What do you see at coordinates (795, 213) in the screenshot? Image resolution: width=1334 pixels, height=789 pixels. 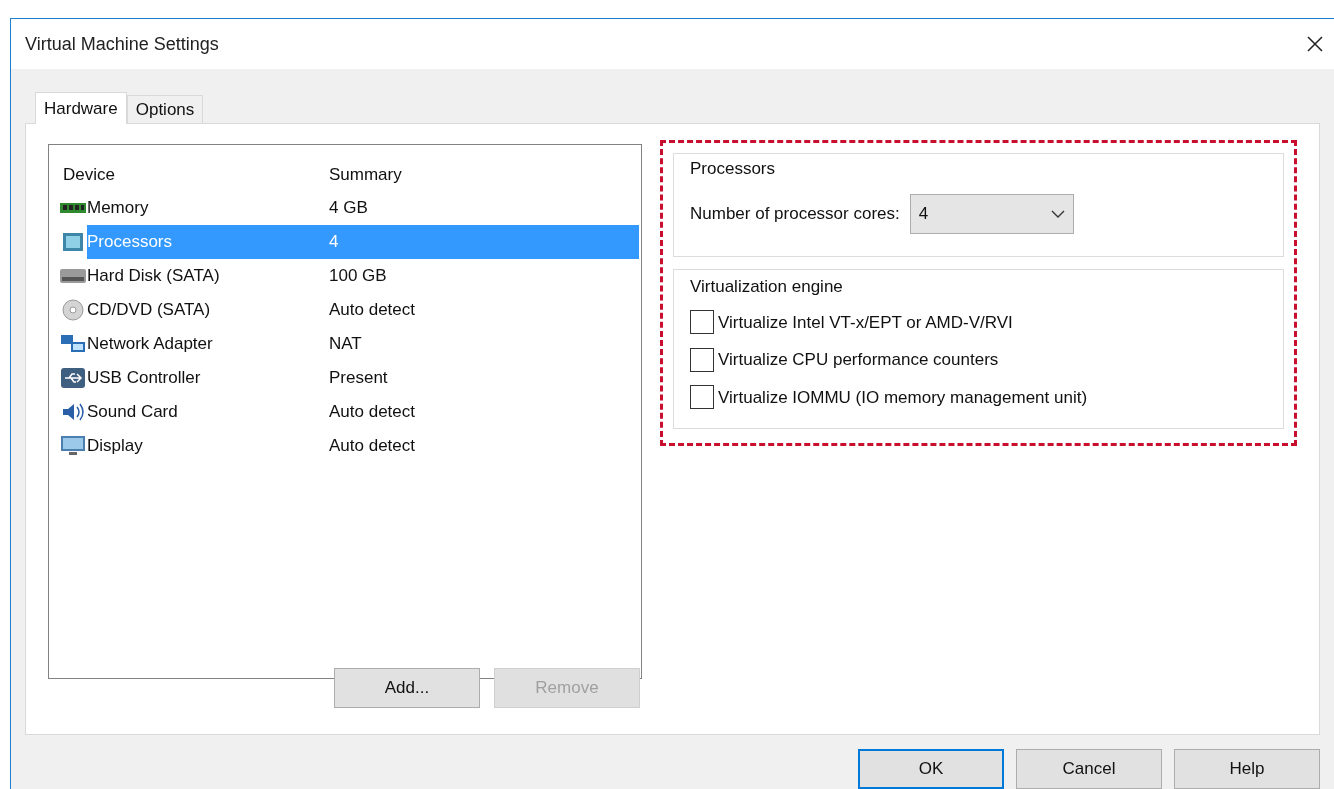 I see `field-label: Number of processor cores:` at bounding box center [795, 213].